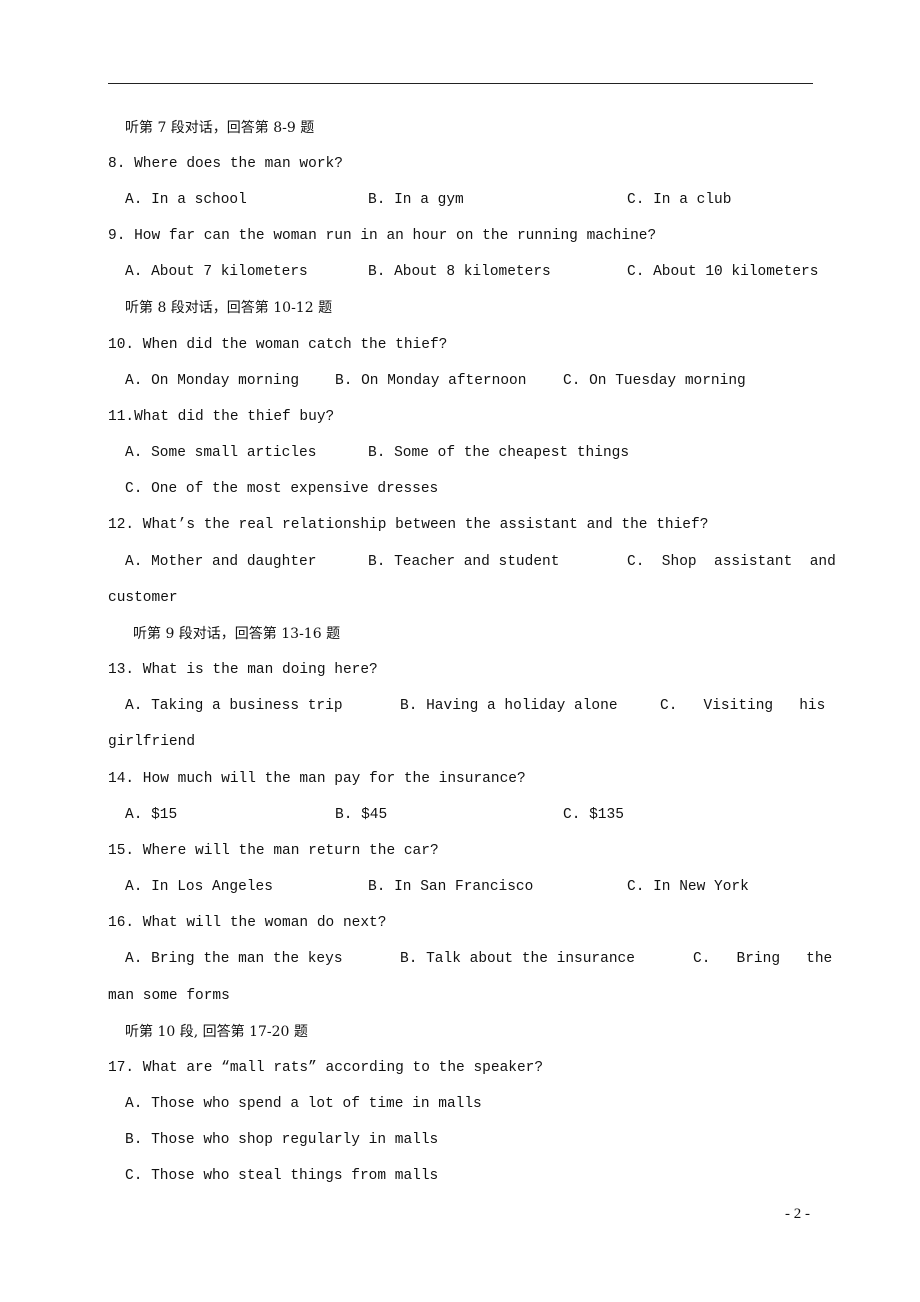 This screenshot has height=1302, width=920. I want to click on option-c: C. In a club, so click(679, 200).